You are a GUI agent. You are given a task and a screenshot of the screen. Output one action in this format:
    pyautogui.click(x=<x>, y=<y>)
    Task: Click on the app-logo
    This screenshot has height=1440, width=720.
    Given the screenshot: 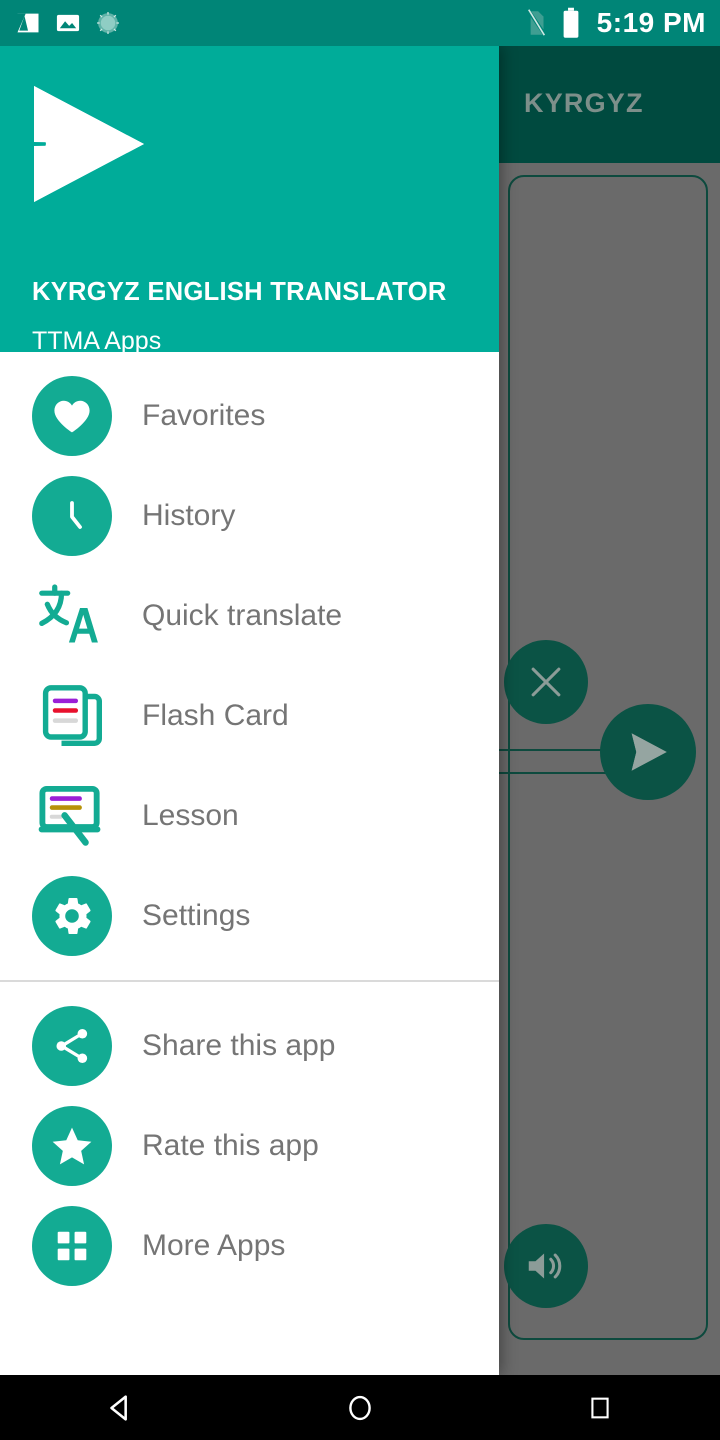 What is the action you would take?
    pyautogui.click(x=89, y=146)
    